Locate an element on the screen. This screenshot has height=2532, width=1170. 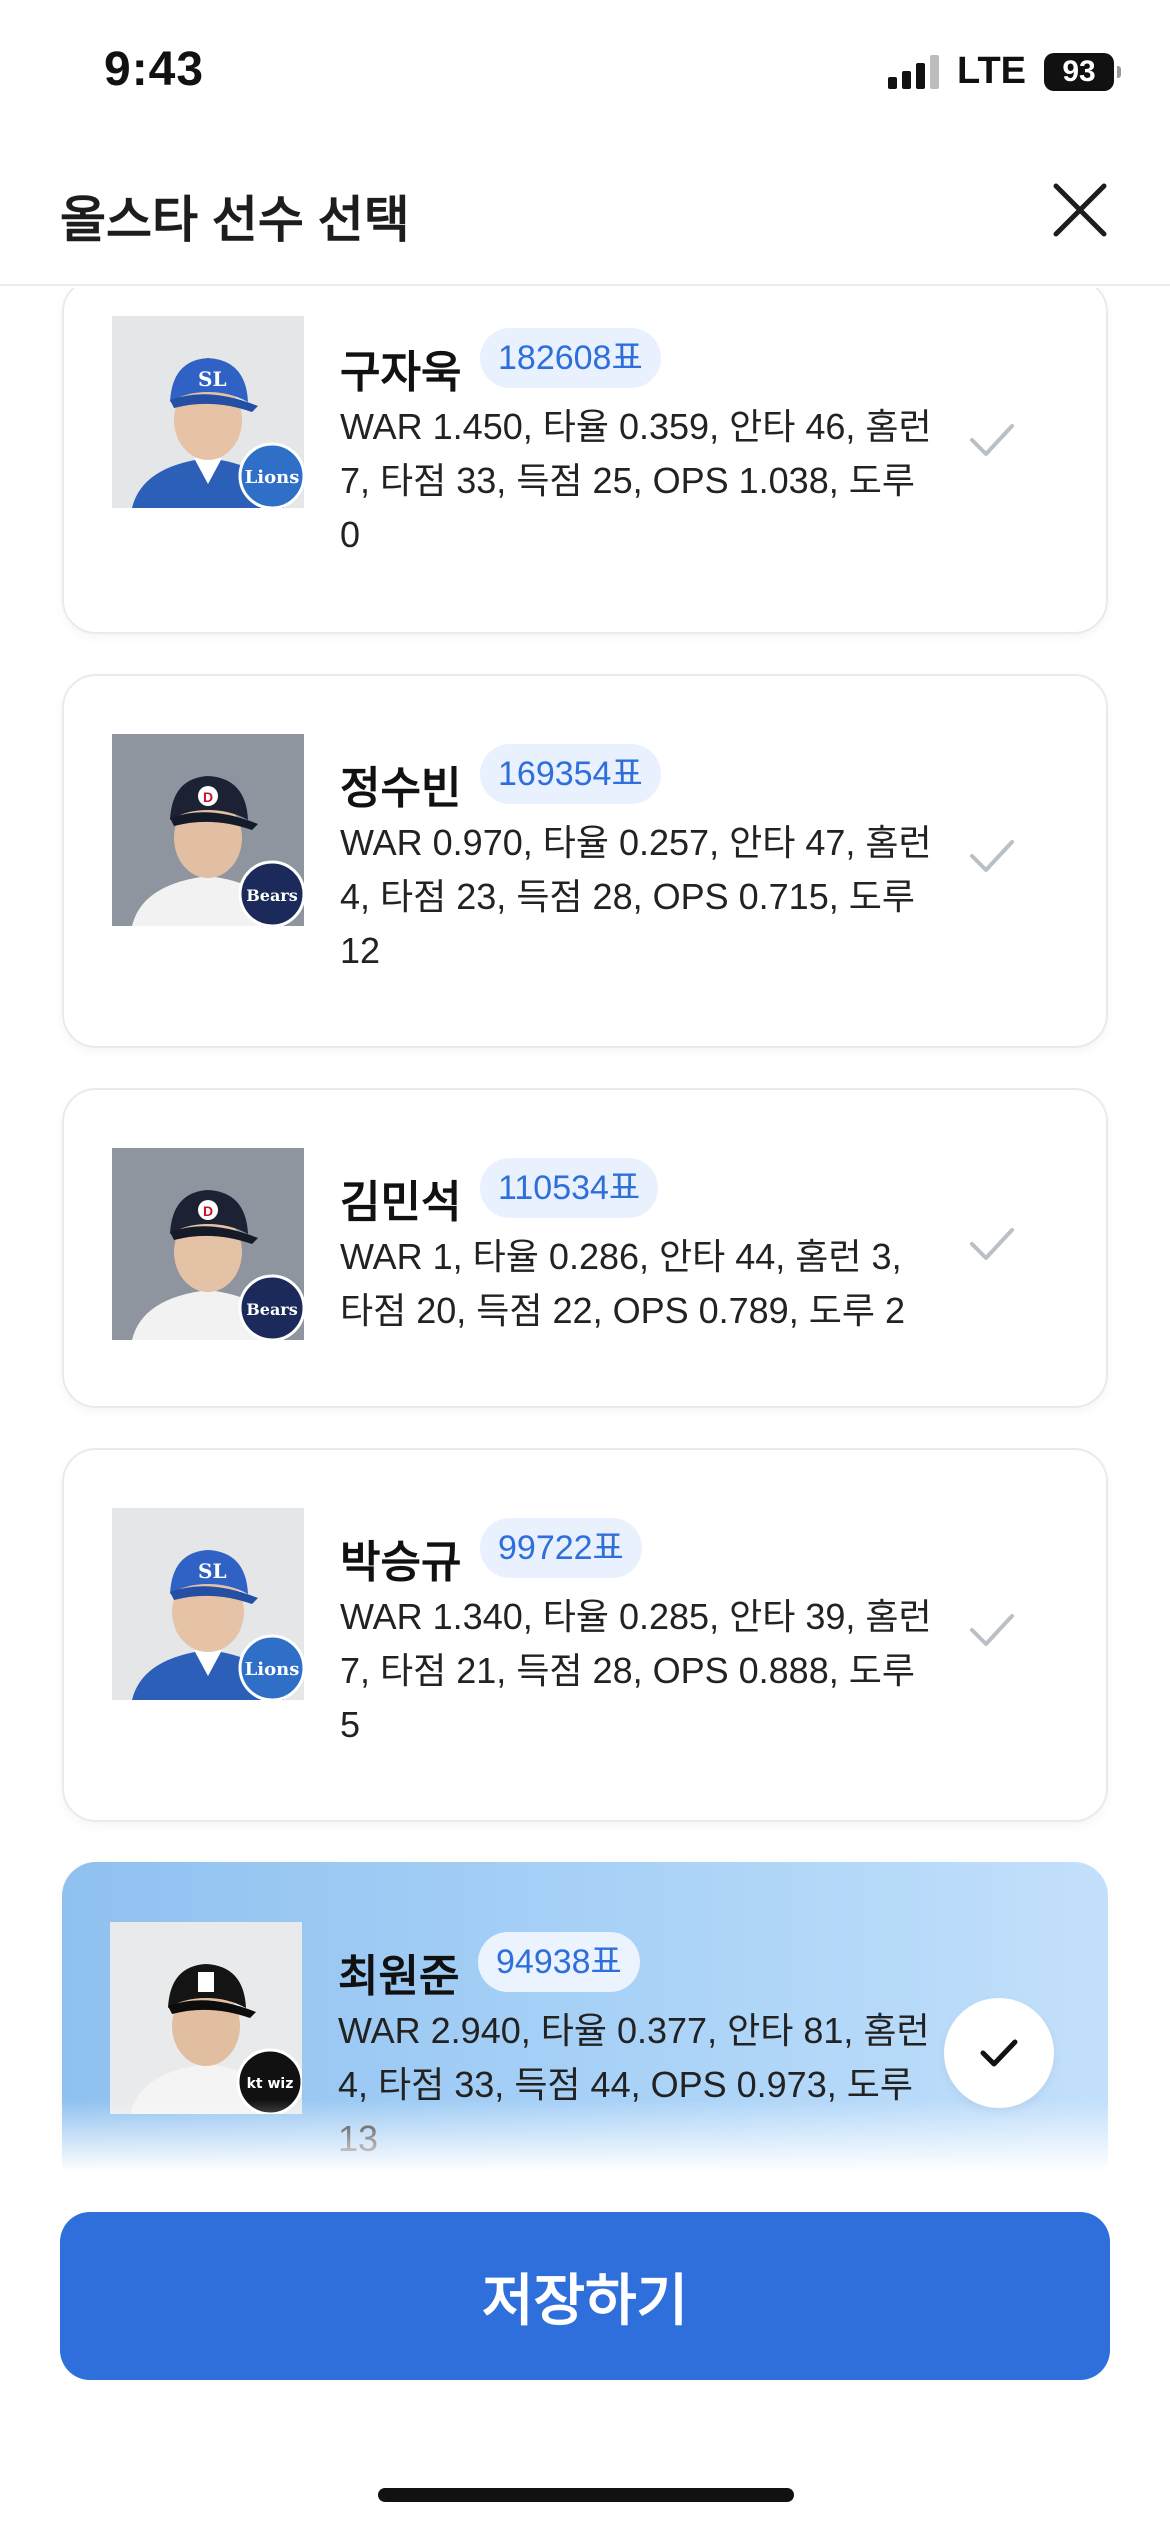
list-fade-overlay is located at coordinates (585, 2140).